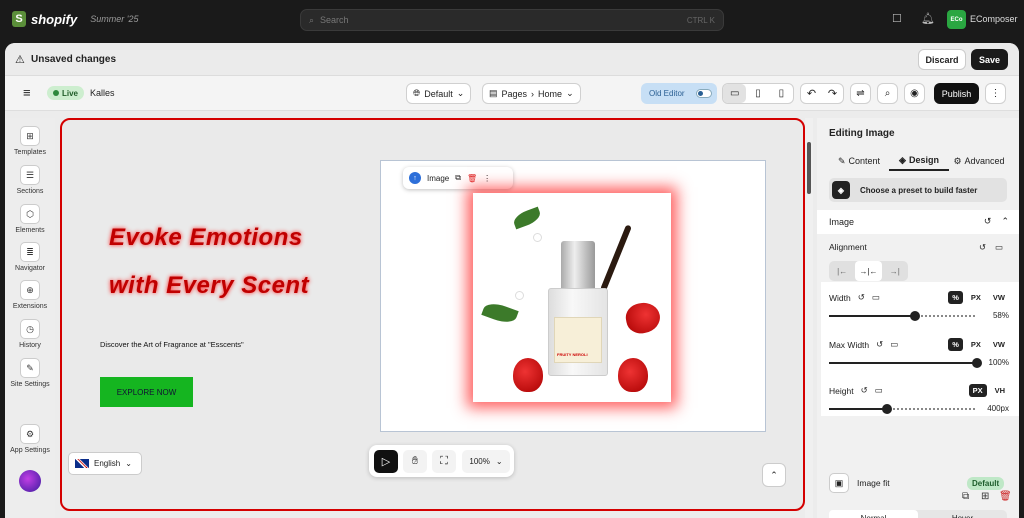 Image resolution: width=1024 pixels, height=518 pixels. What do you see at coordinates (386, 461) in the screenshot?
I see `cursor-icon: ▷` at bounding box center [386, 461].